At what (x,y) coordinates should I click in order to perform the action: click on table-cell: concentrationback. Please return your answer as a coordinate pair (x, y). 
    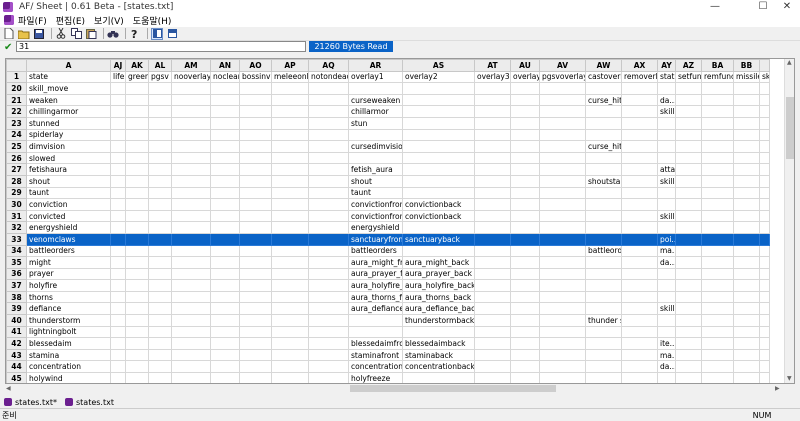
    Looking at the image, I should click on (438, 367).